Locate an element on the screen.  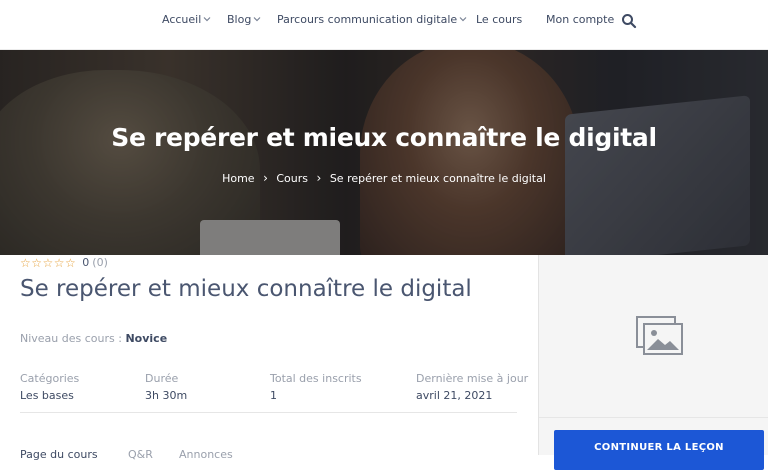
nav-item-label: Mon compte is located at coordinates (580, 19).